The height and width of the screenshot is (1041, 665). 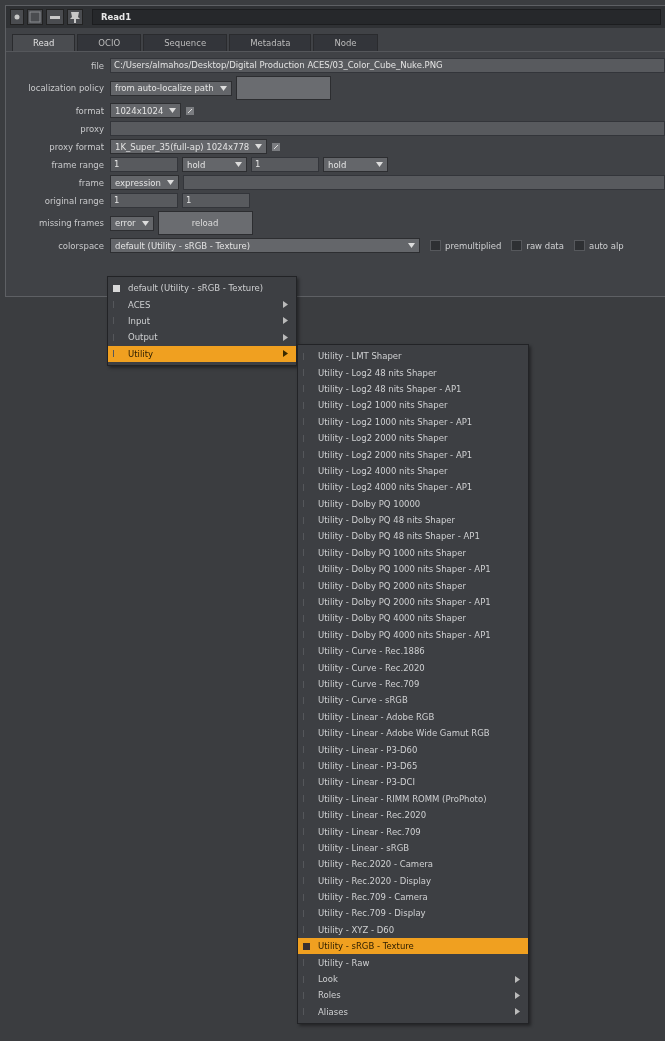 I want to click on menu-item: Utility - Dolby PQ 2000 nits Shaper, so click(x=413, y=585).